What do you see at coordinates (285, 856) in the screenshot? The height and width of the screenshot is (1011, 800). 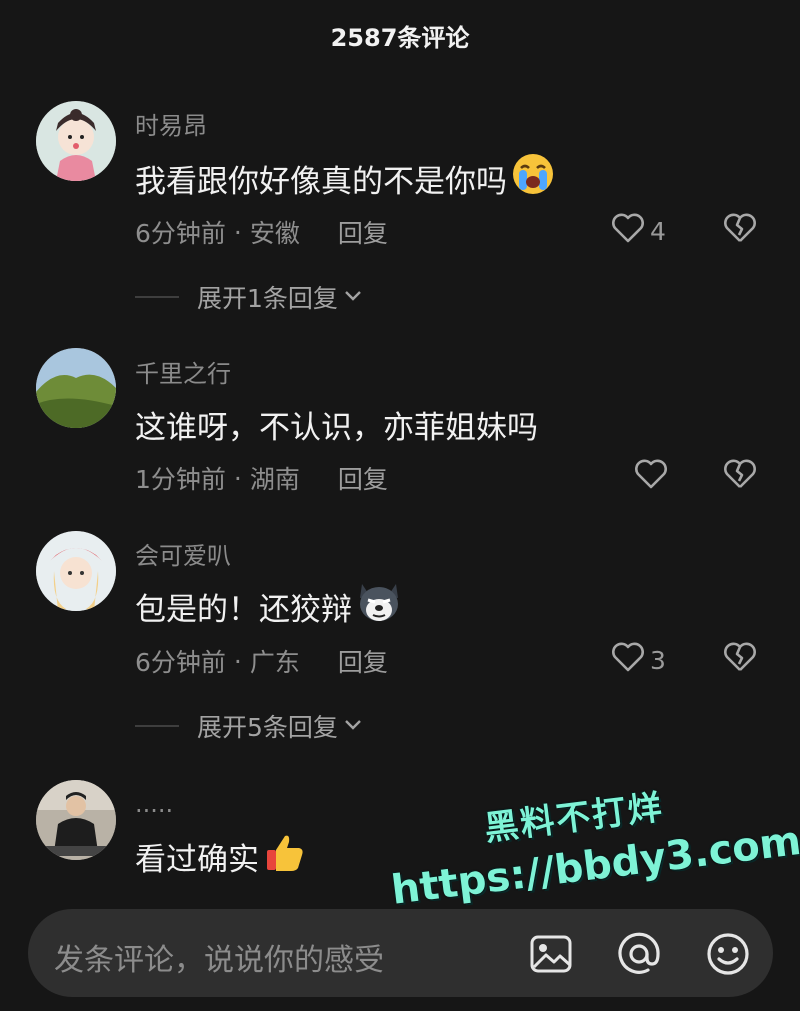 I see `thumbs-up-icon` at bounding box center [285, 856].